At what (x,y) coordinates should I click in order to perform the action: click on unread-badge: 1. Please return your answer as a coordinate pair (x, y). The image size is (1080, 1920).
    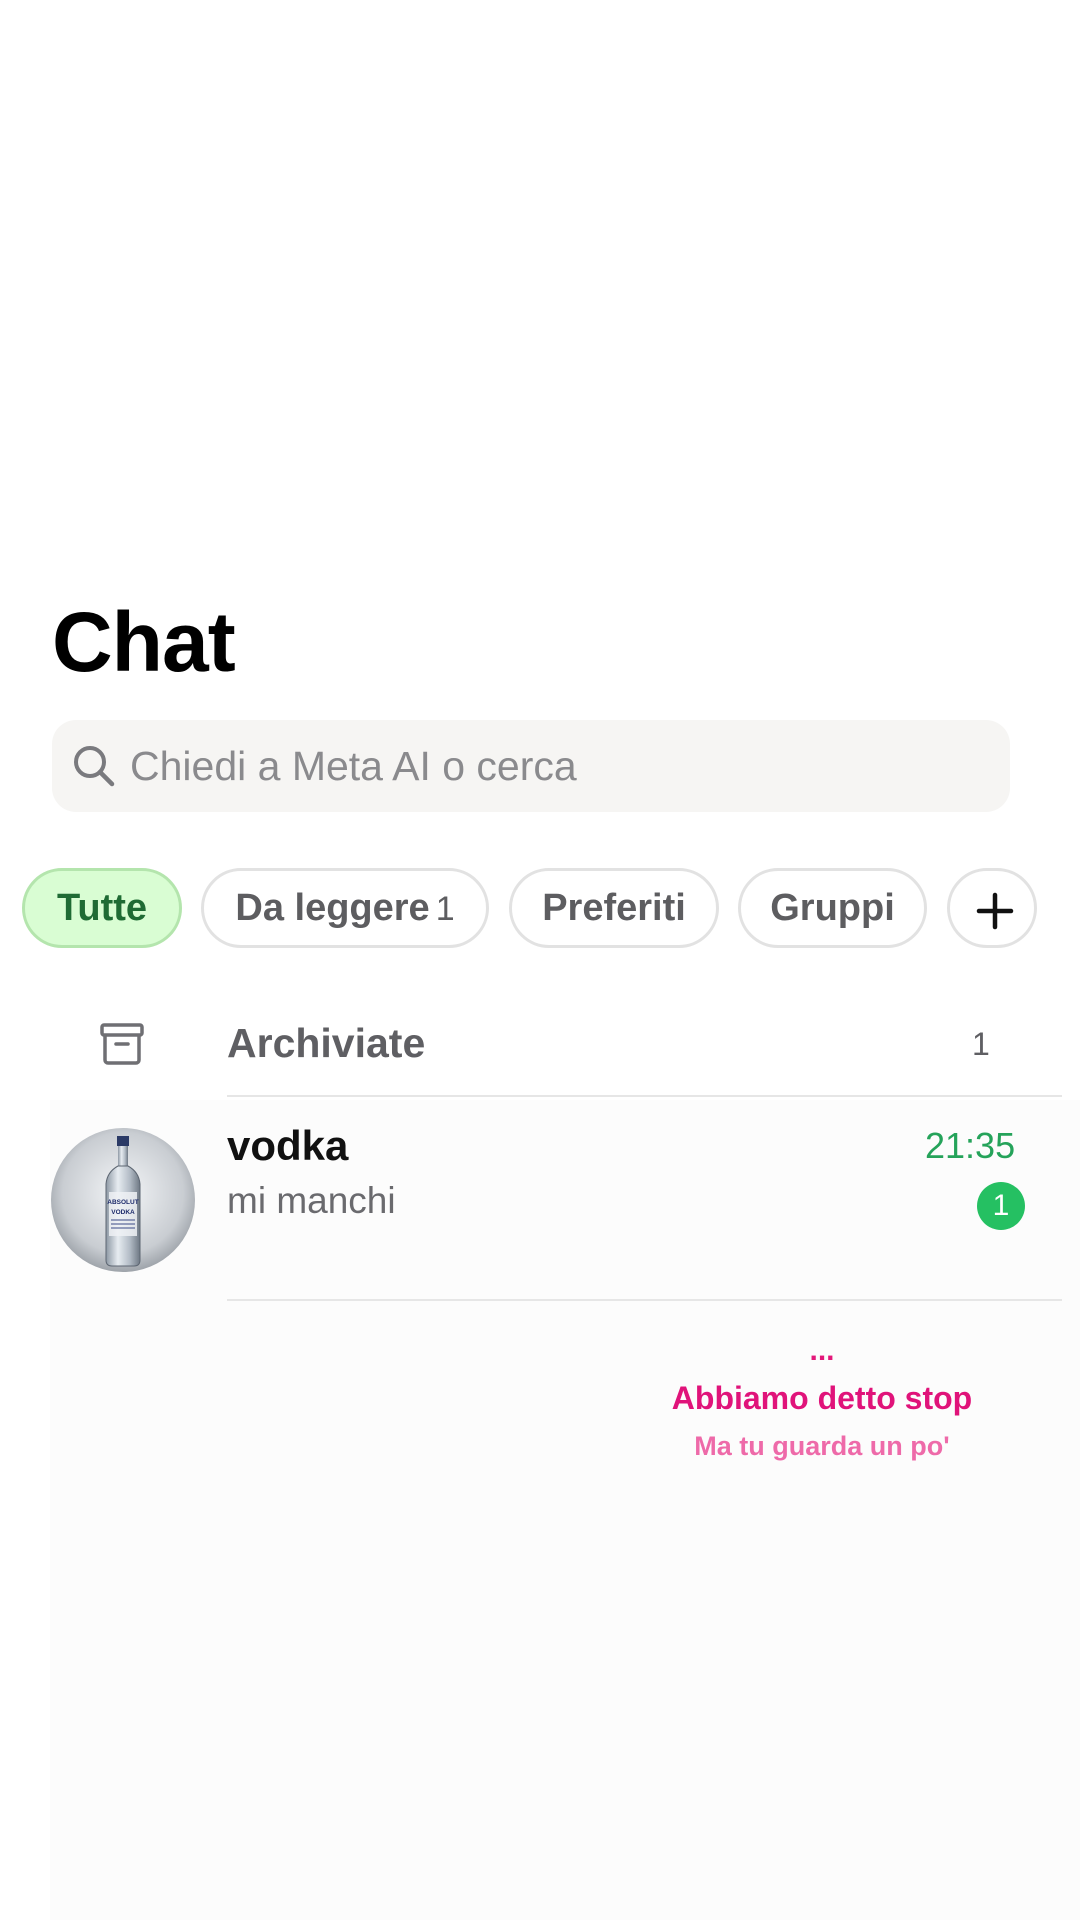
    Looking at the image, I should click on (1001, 1206).